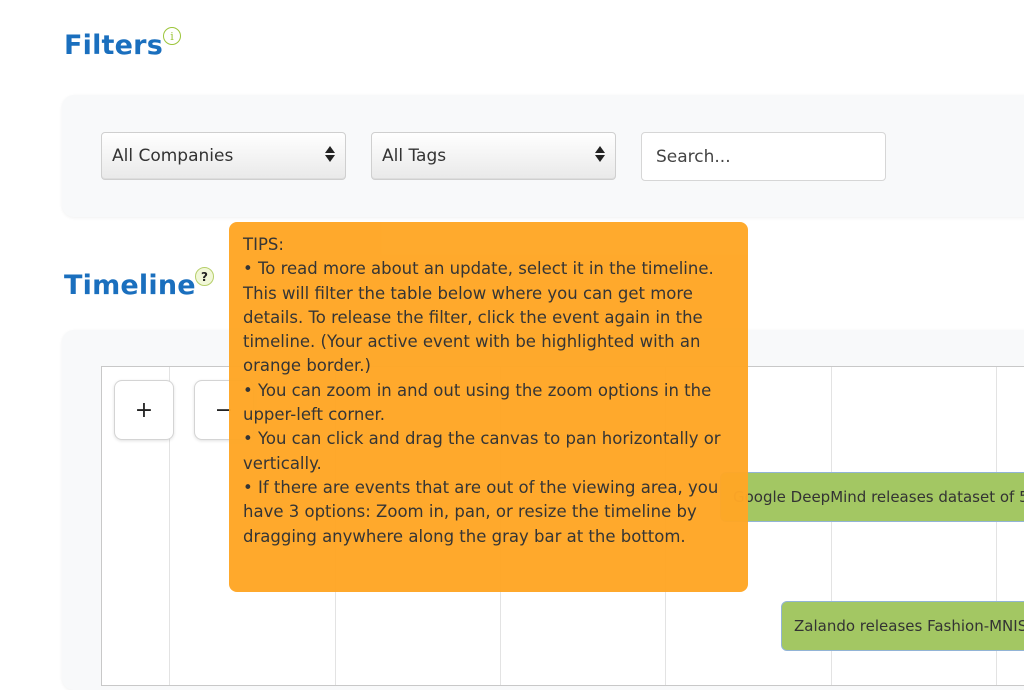  I want to click on filters-title: Filters, so click(113, 45).